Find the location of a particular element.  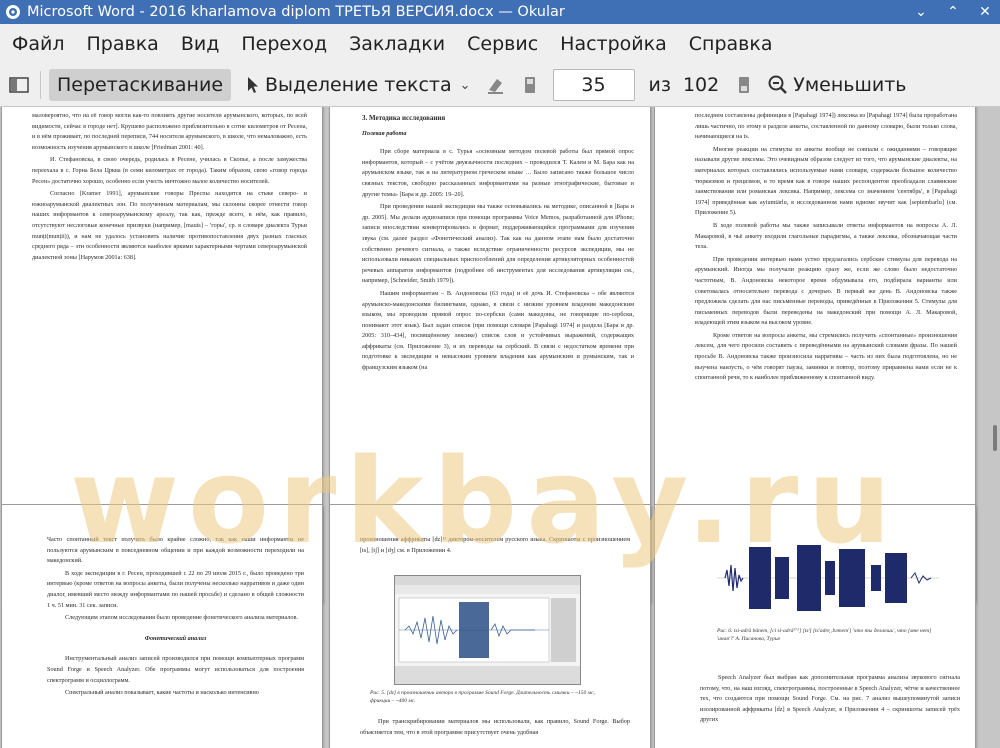

menu-tools: Сервис is located at coordinates (502, 44).